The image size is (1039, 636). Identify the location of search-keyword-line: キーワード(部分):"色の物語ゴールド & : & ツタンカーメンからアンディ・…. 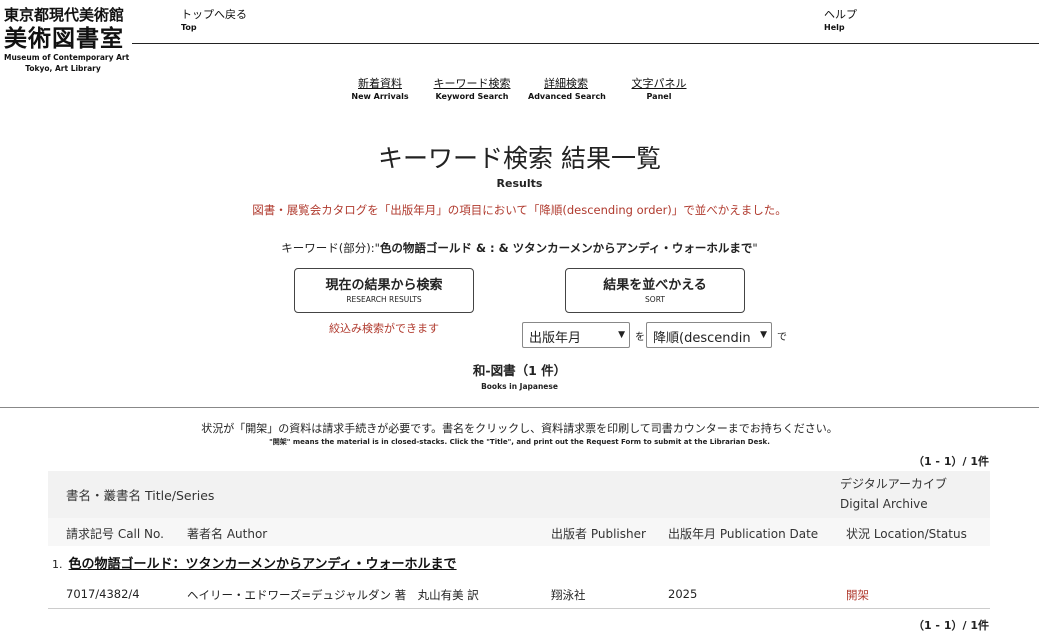
(519, 248).